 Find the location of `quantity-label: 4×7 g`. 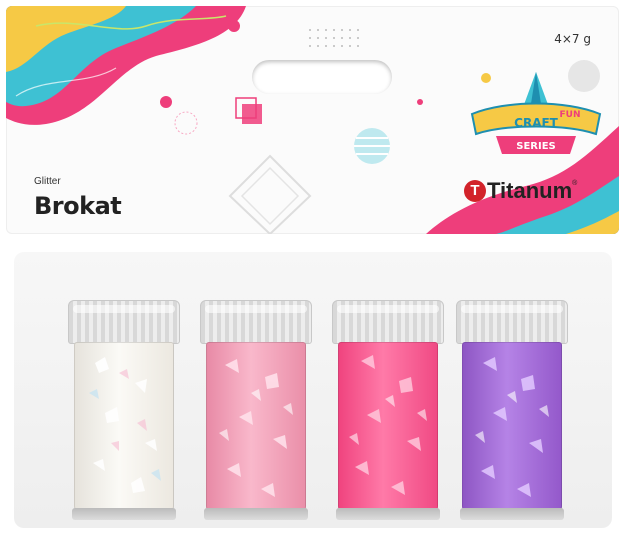

quantity-label: 4×7 g is located at coordinates (572, 39).